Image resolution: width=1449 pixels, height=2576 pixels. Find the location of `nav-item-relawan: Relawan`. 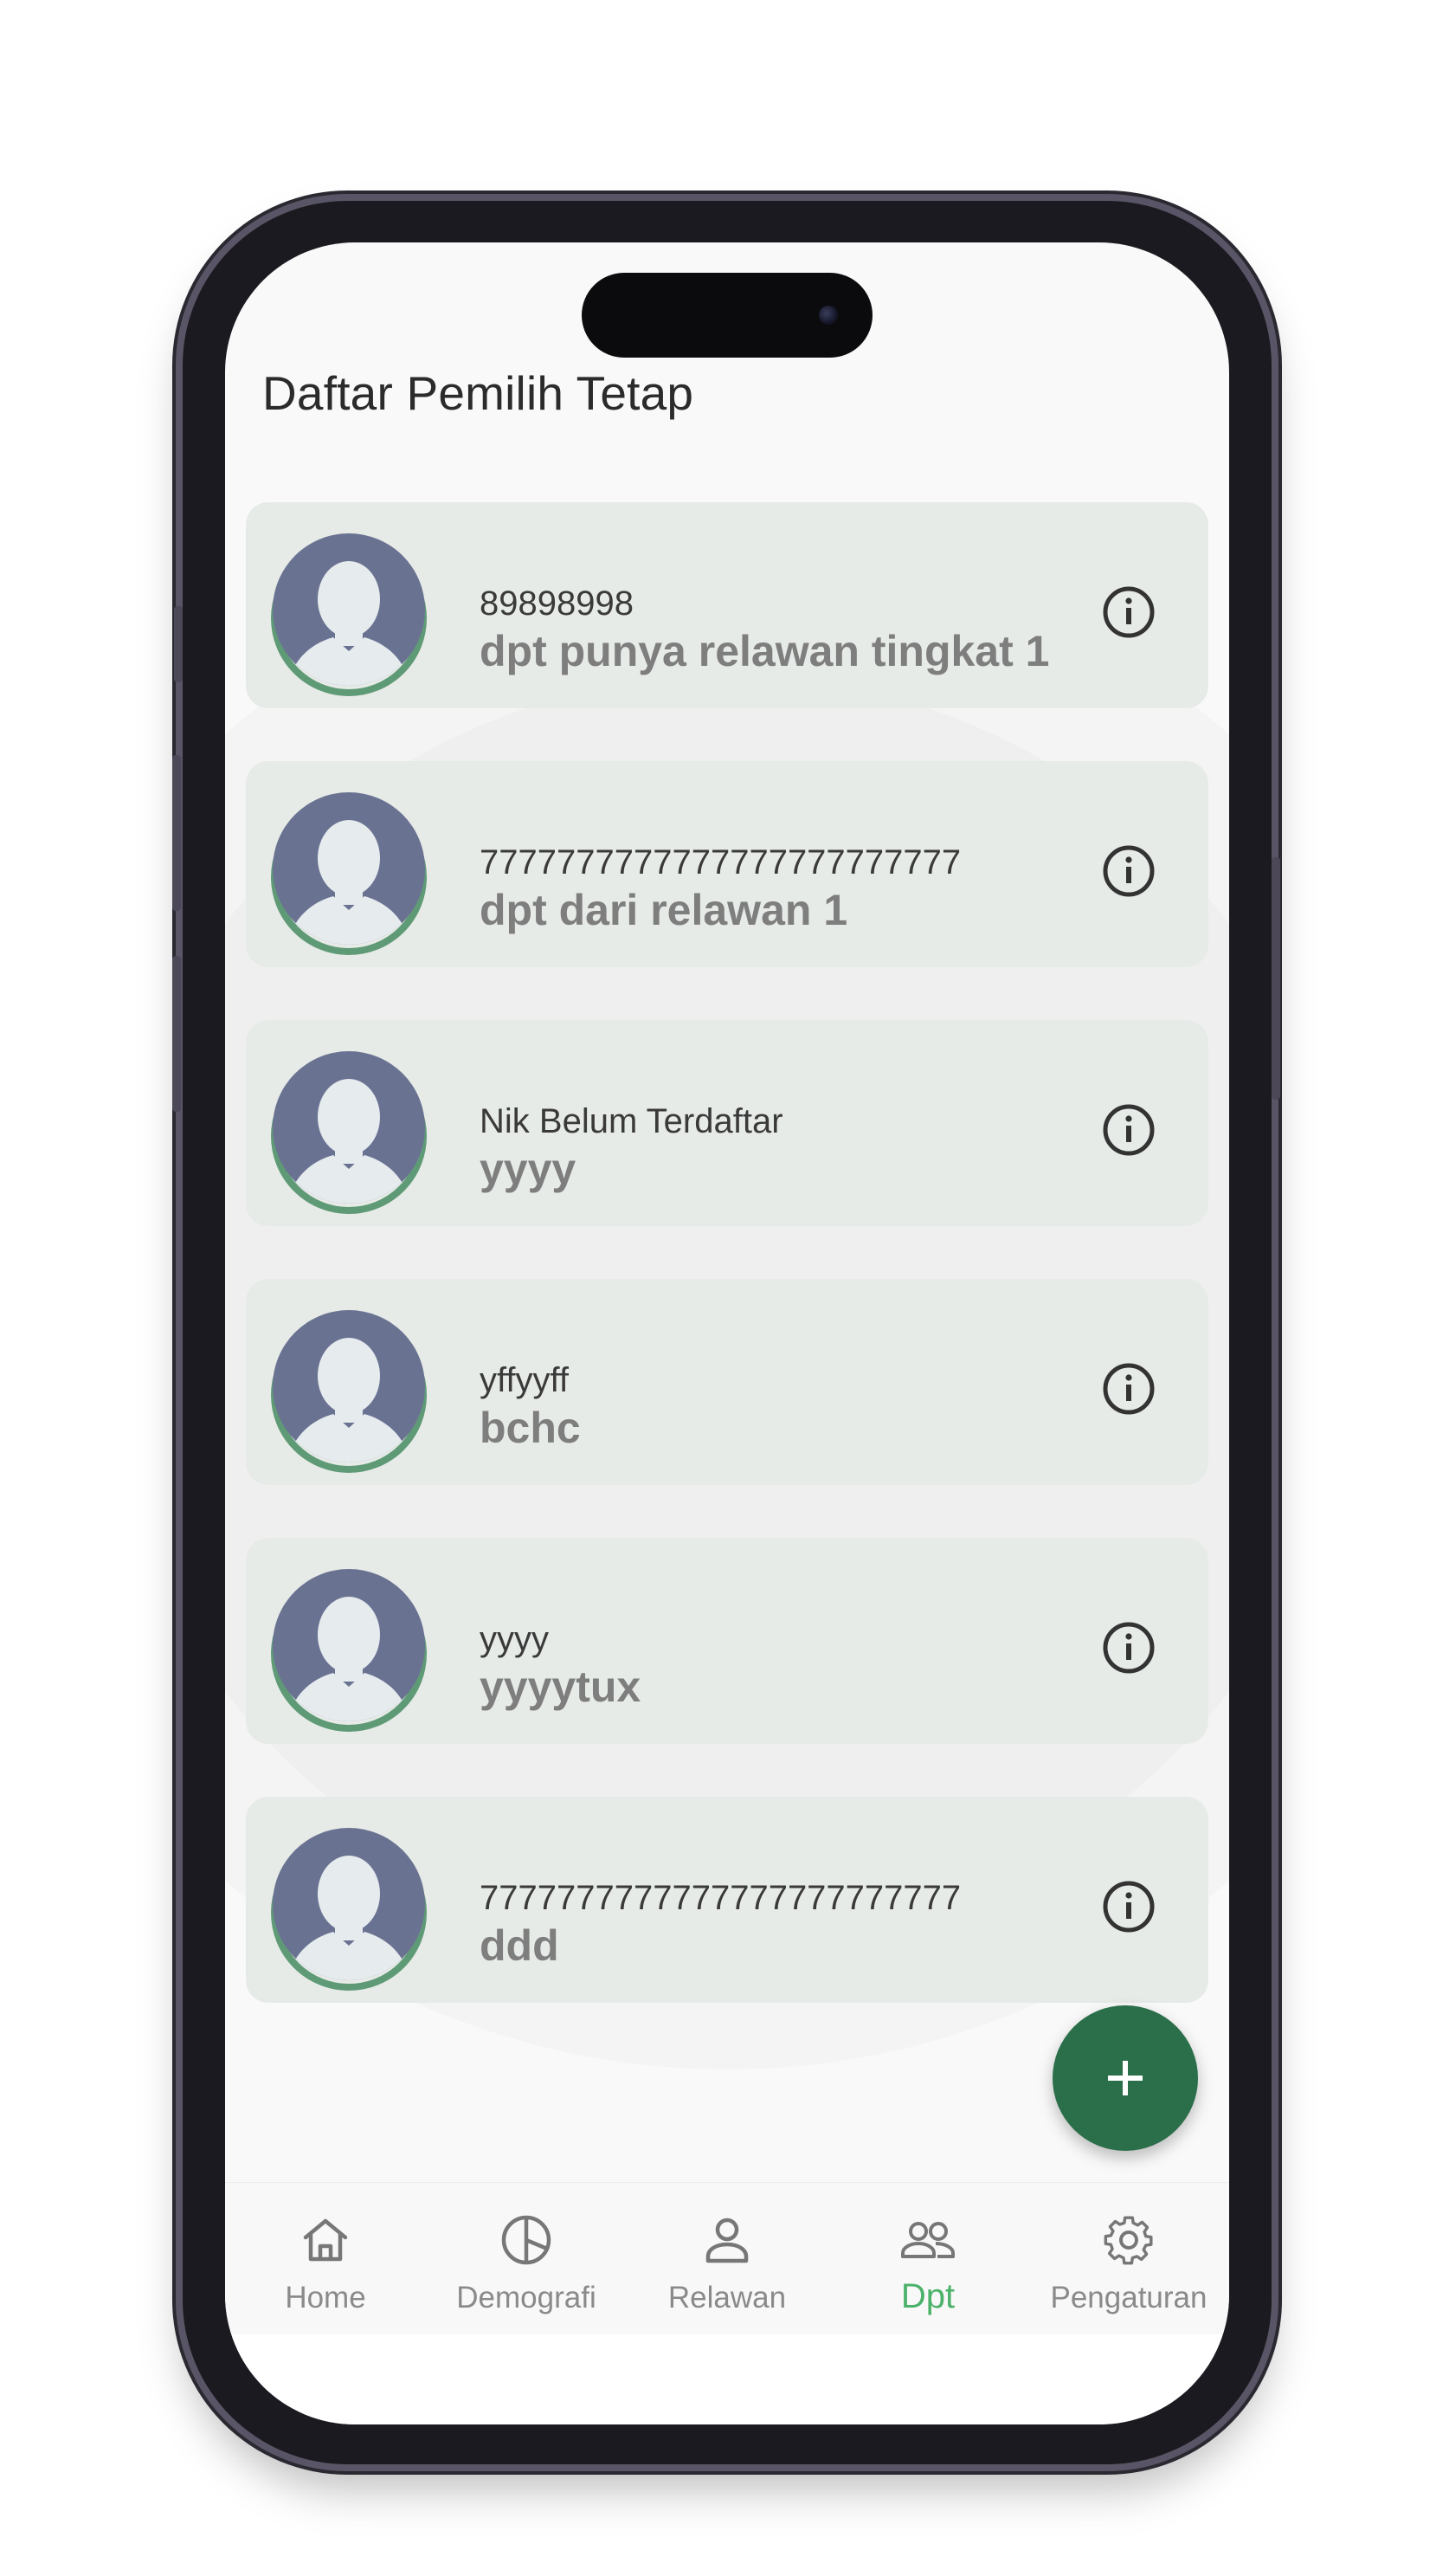

nav-item-relawan: Relawan is located at coordinates (727, 2258).